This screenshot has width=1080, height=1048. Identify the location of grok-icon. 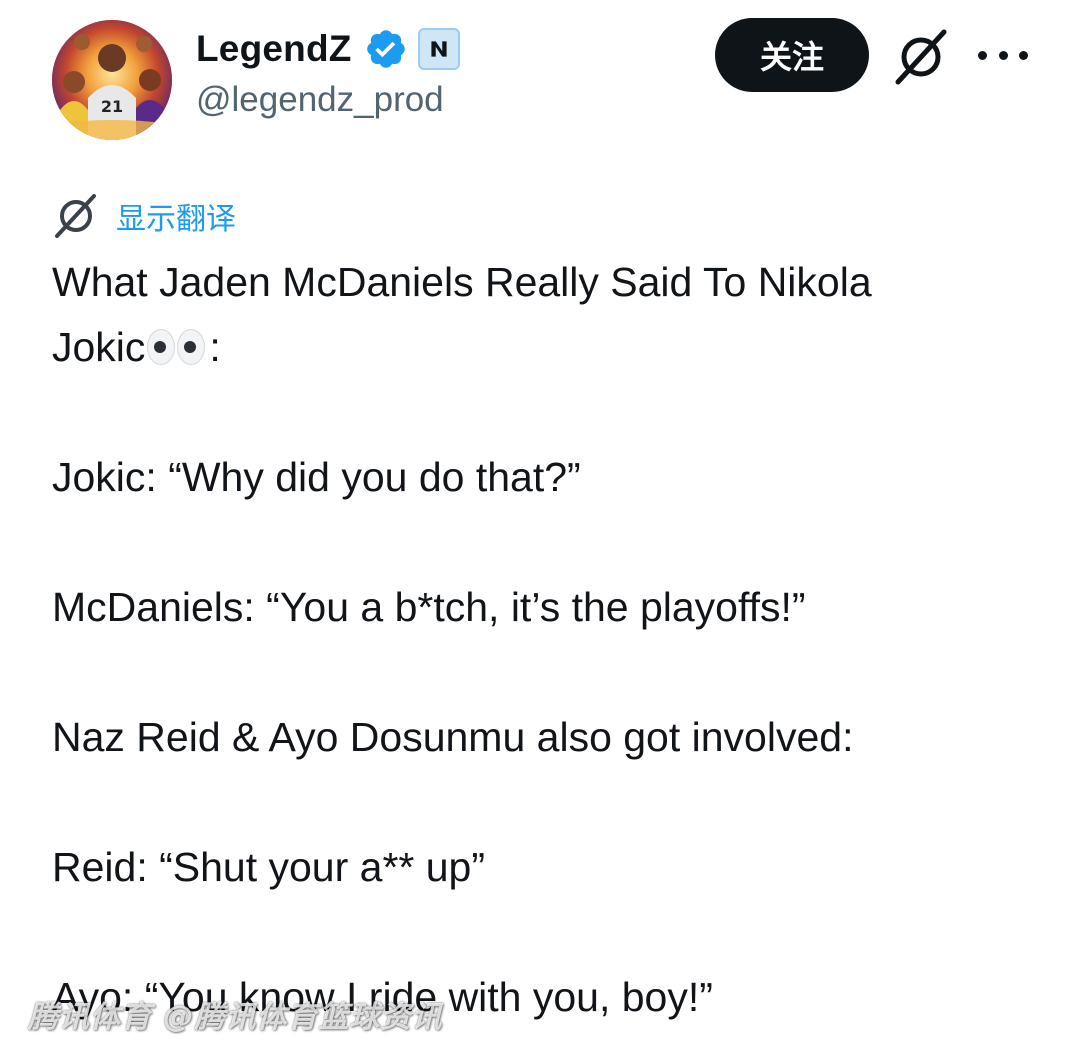
(921, 57).